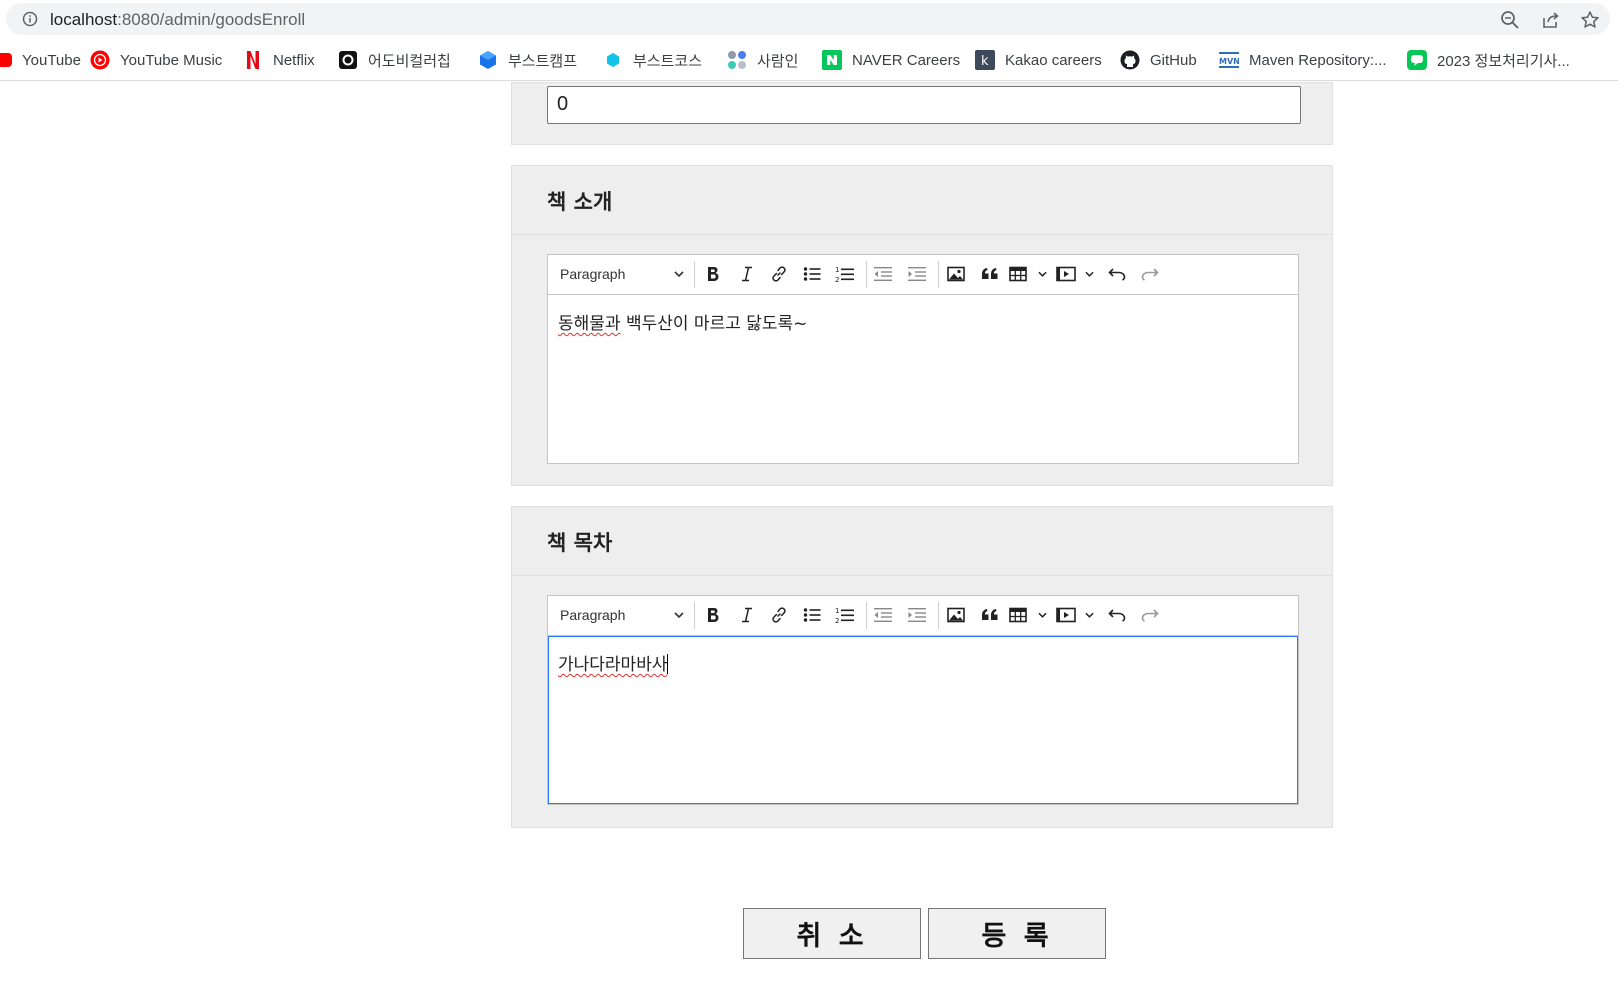 This screenshot has width=1618, height=982. Describe the element at coordinates (527, 60) in the screenshot. I see `bookmark-boostcamp: 부스트캠프` at that location.